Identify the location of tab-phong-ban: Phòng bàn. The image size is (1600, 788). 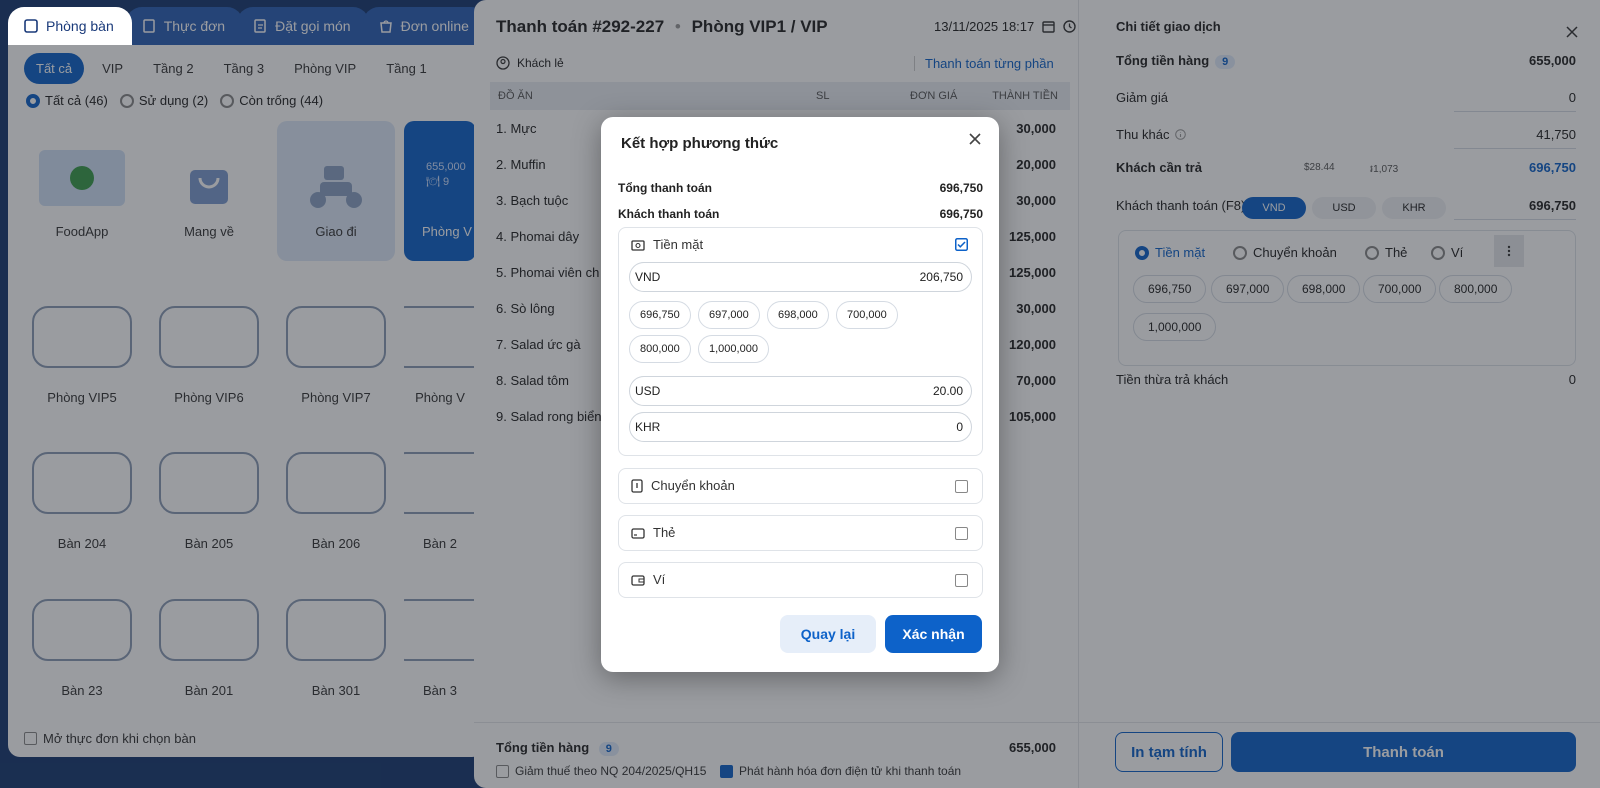
(70, 26).